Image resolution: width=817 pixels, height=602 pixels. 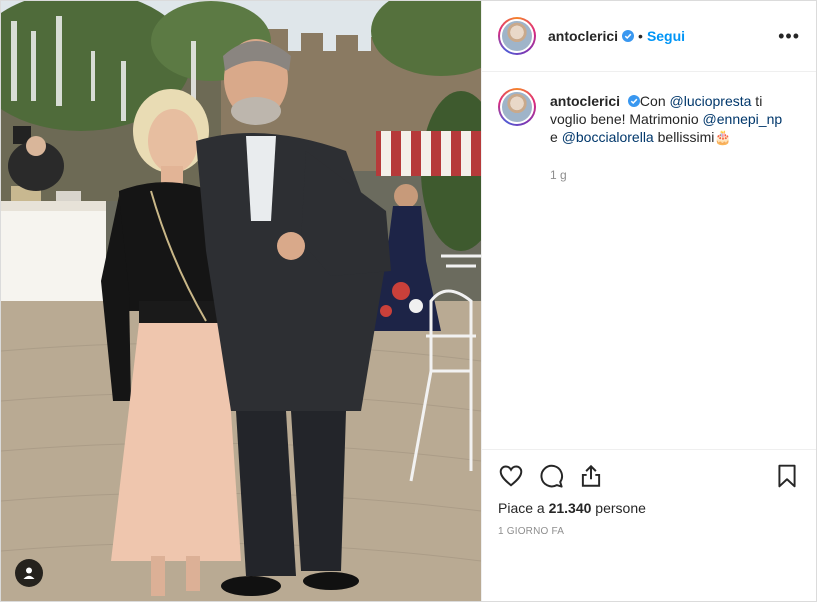 What do you see at coordinates (511, 476) in the screenshot?
I see `heart-icon` at bounding box center [511, 476].